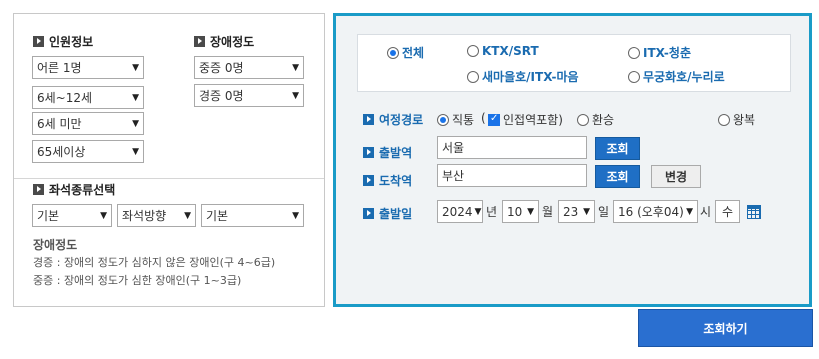 Image resolution: width=819 pixels, height=359 pixels. I want to click on departure-label: 출발역, so click(387, 152).